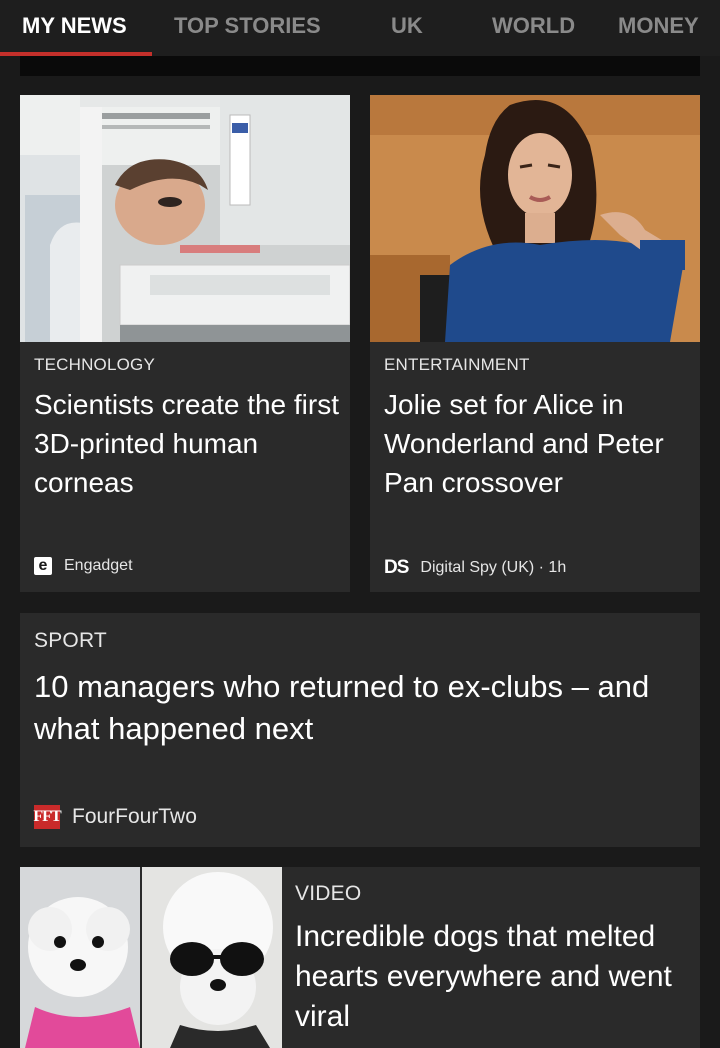  Describe the element at coordinates (43, 566) in the screenshot. I see `engadget-logo: e` at that location.